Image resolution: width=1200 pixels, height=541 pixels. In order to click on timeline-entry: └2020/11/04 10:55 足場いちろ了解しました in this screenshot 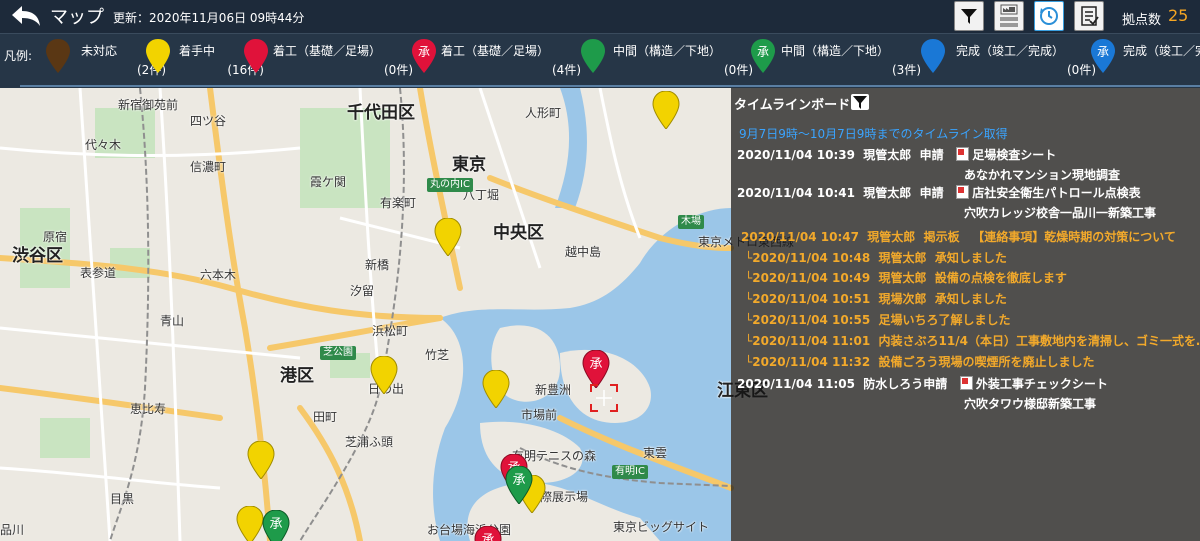, I will do `click(878, 319)`.